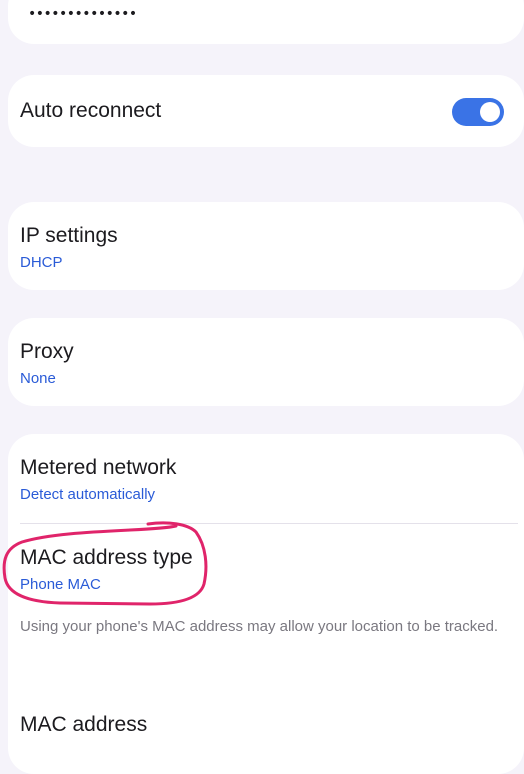 The width and height of the screenshot is (524, 774). What do you see at coordinates (88, 494) in the screenshot?
I see `metered-network-value: Detect automatically` at bounding box center [88, 494].